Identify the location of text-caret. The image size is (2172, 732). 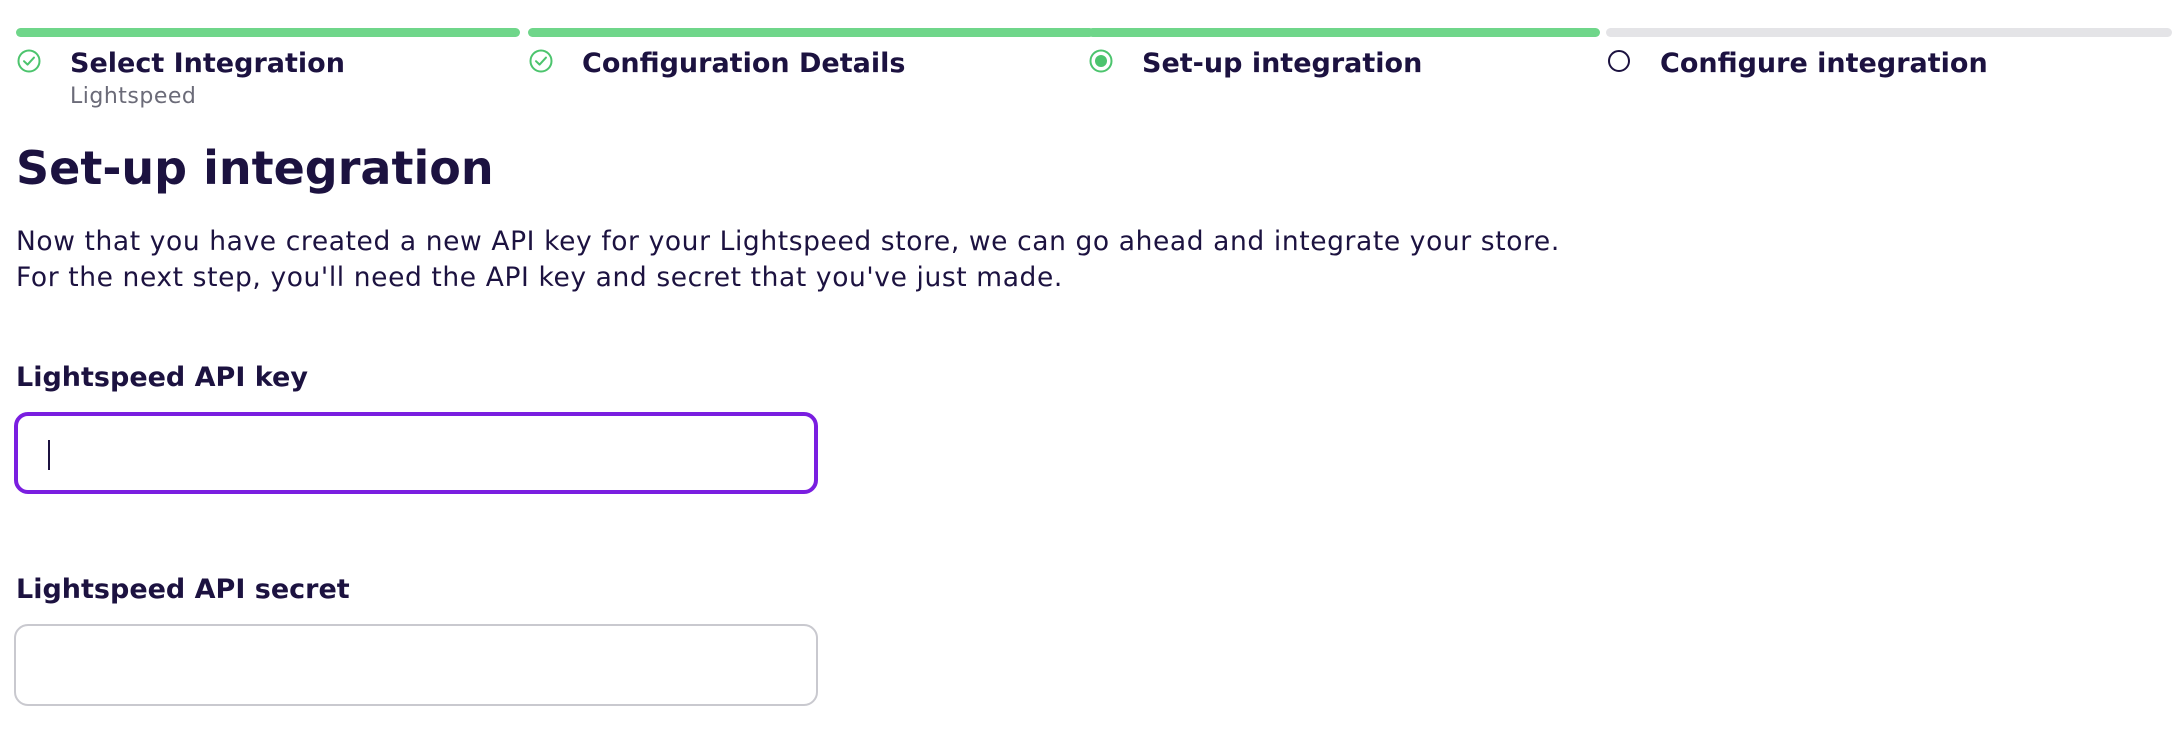
(49, 455).